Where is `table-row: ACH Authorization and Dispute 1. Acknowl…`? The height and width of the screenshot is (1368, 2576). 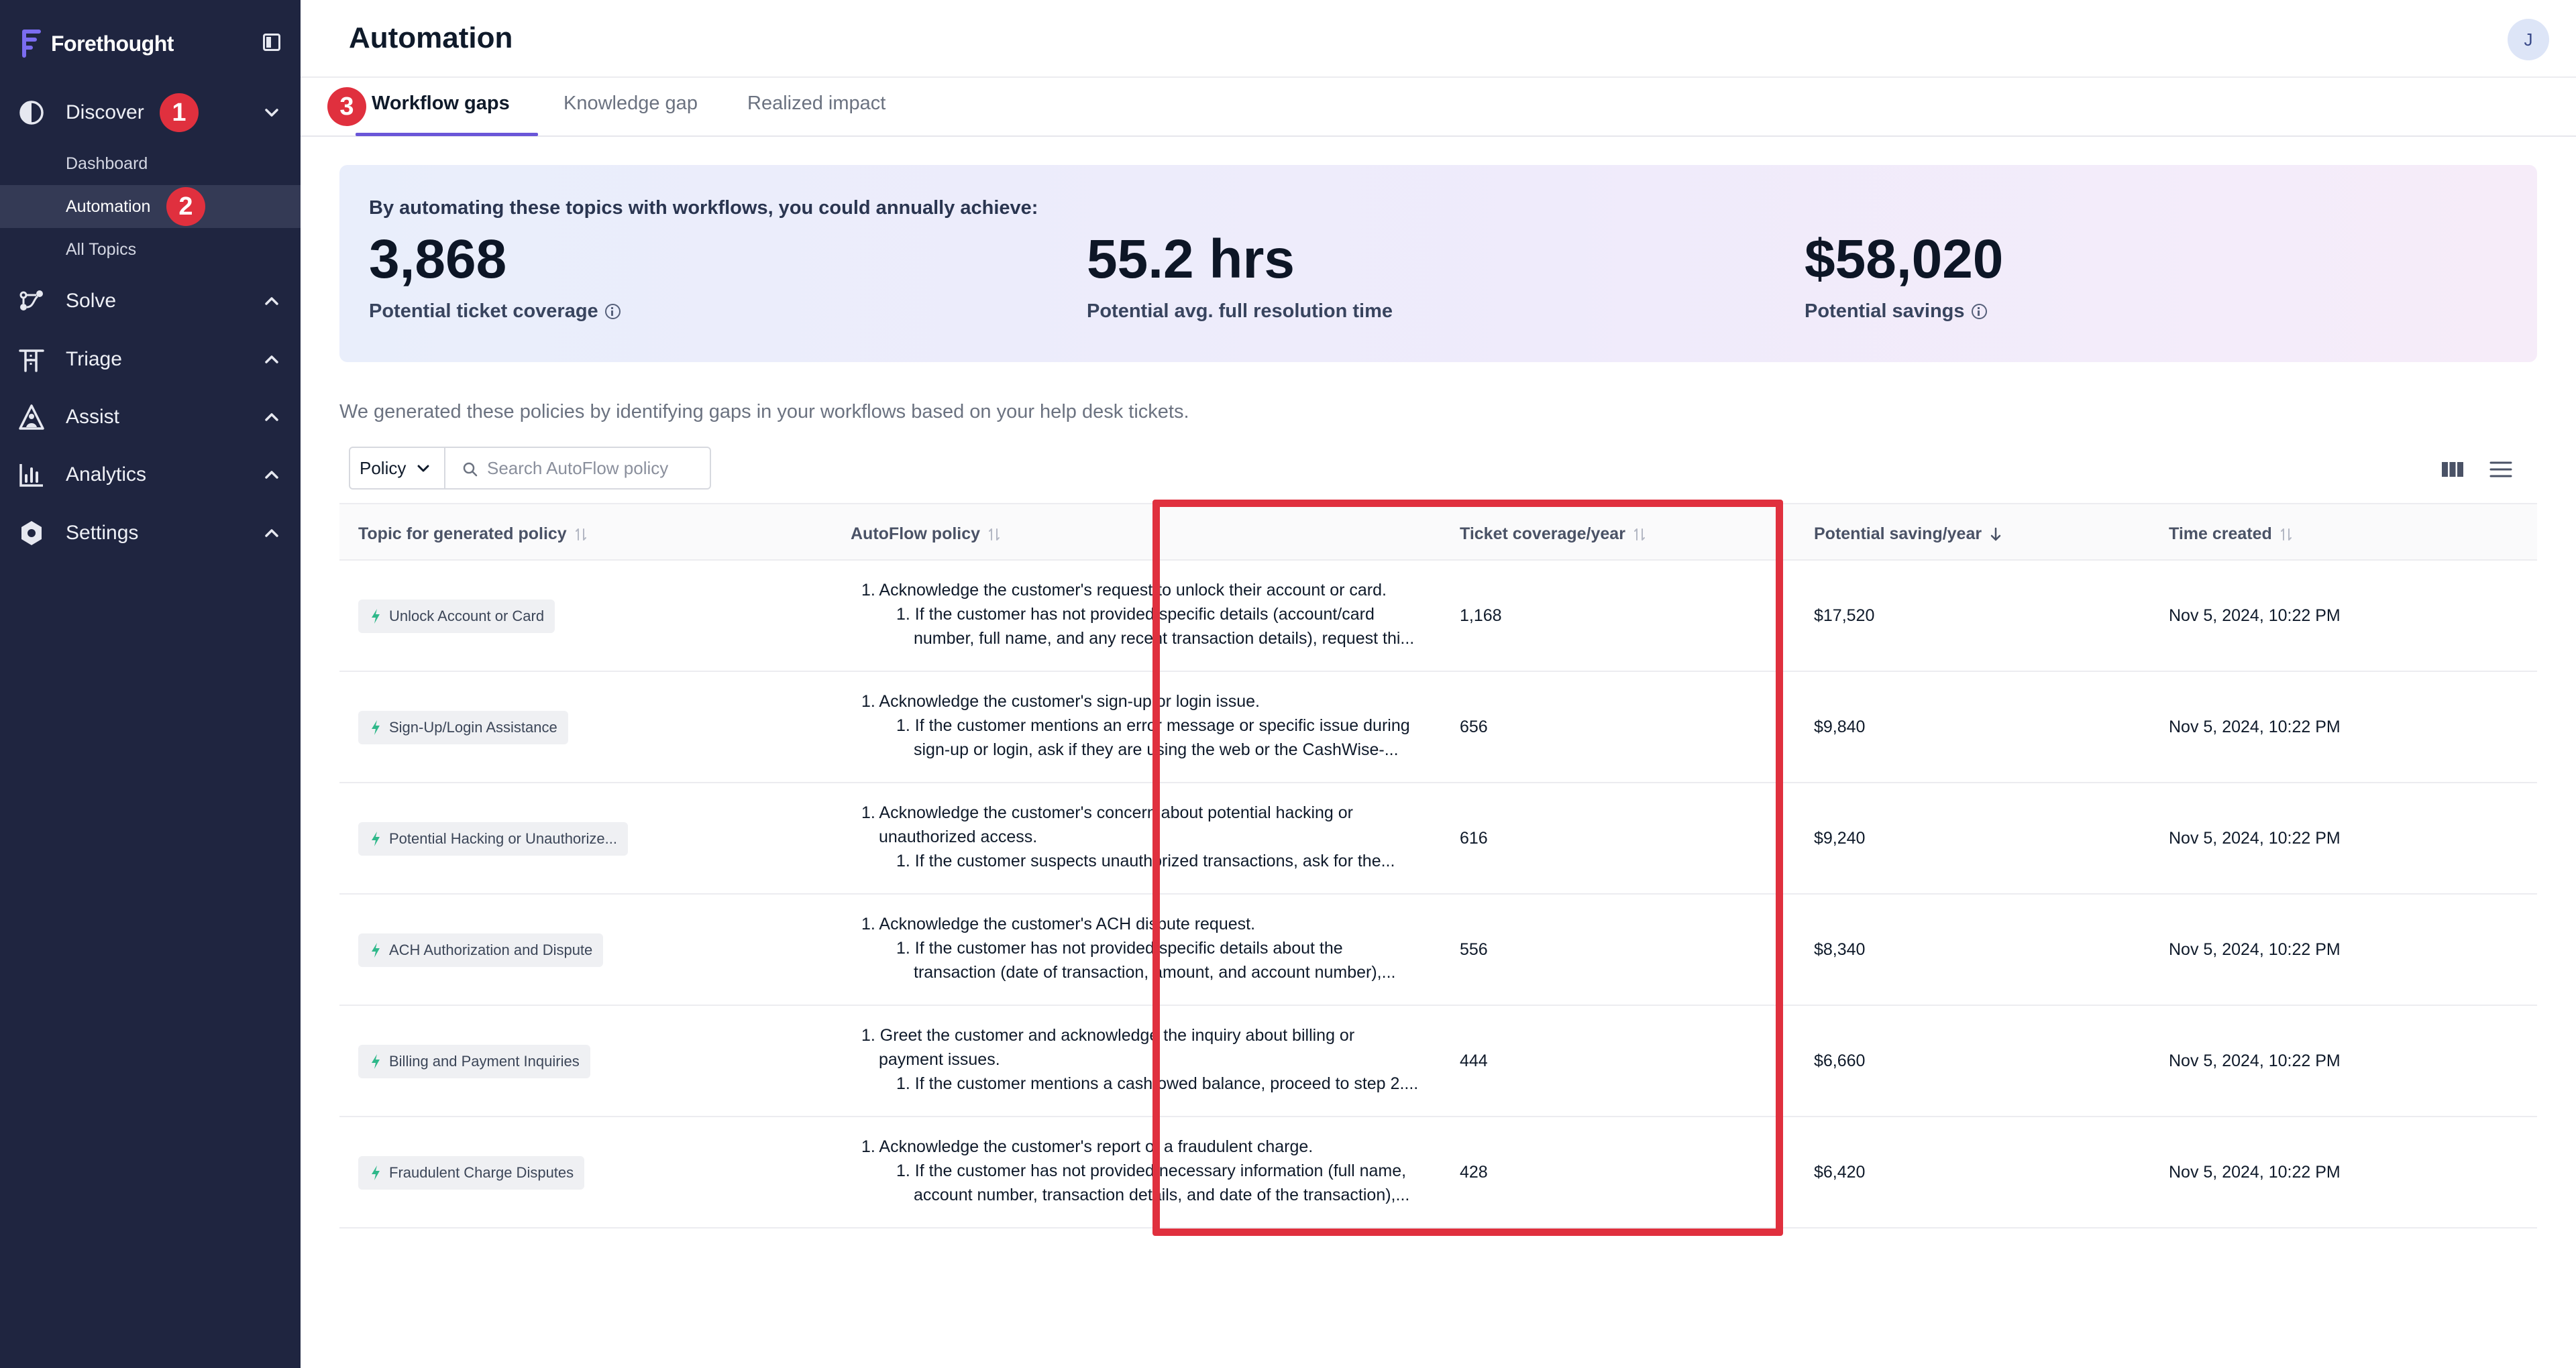 table-row: ACH Authorization and Dispute 1. Acknowl… is located at coordinates (1438, 950).